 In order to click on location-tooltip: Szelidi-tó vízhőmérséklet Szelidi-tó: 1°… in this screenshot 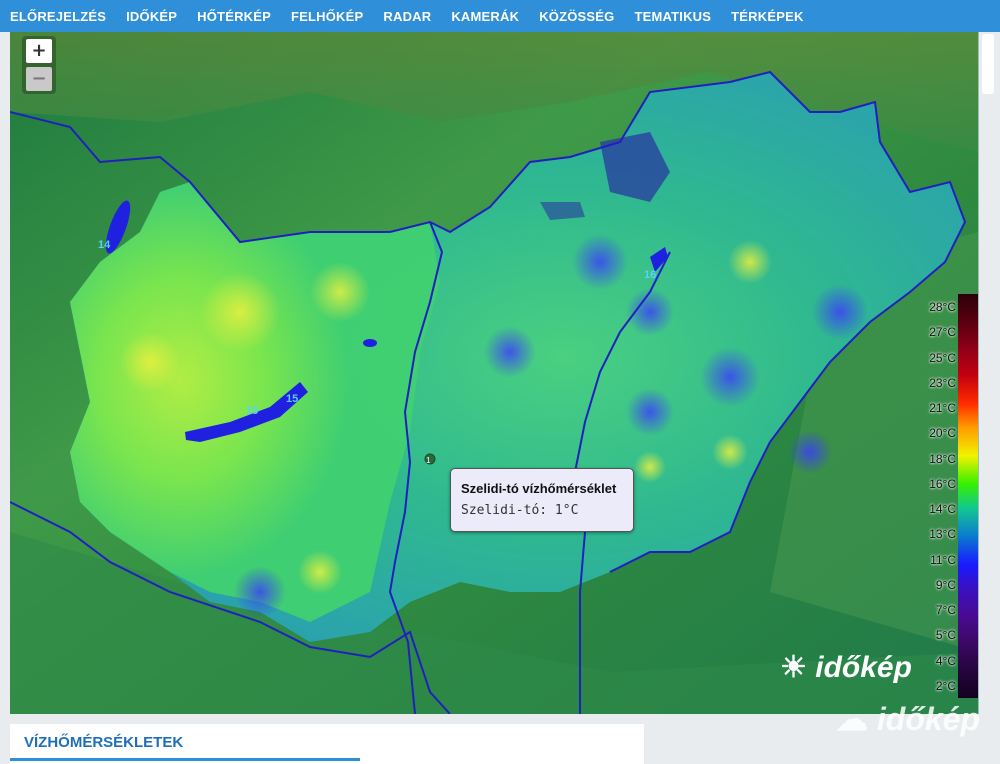, I will do `click(542, 500)`.